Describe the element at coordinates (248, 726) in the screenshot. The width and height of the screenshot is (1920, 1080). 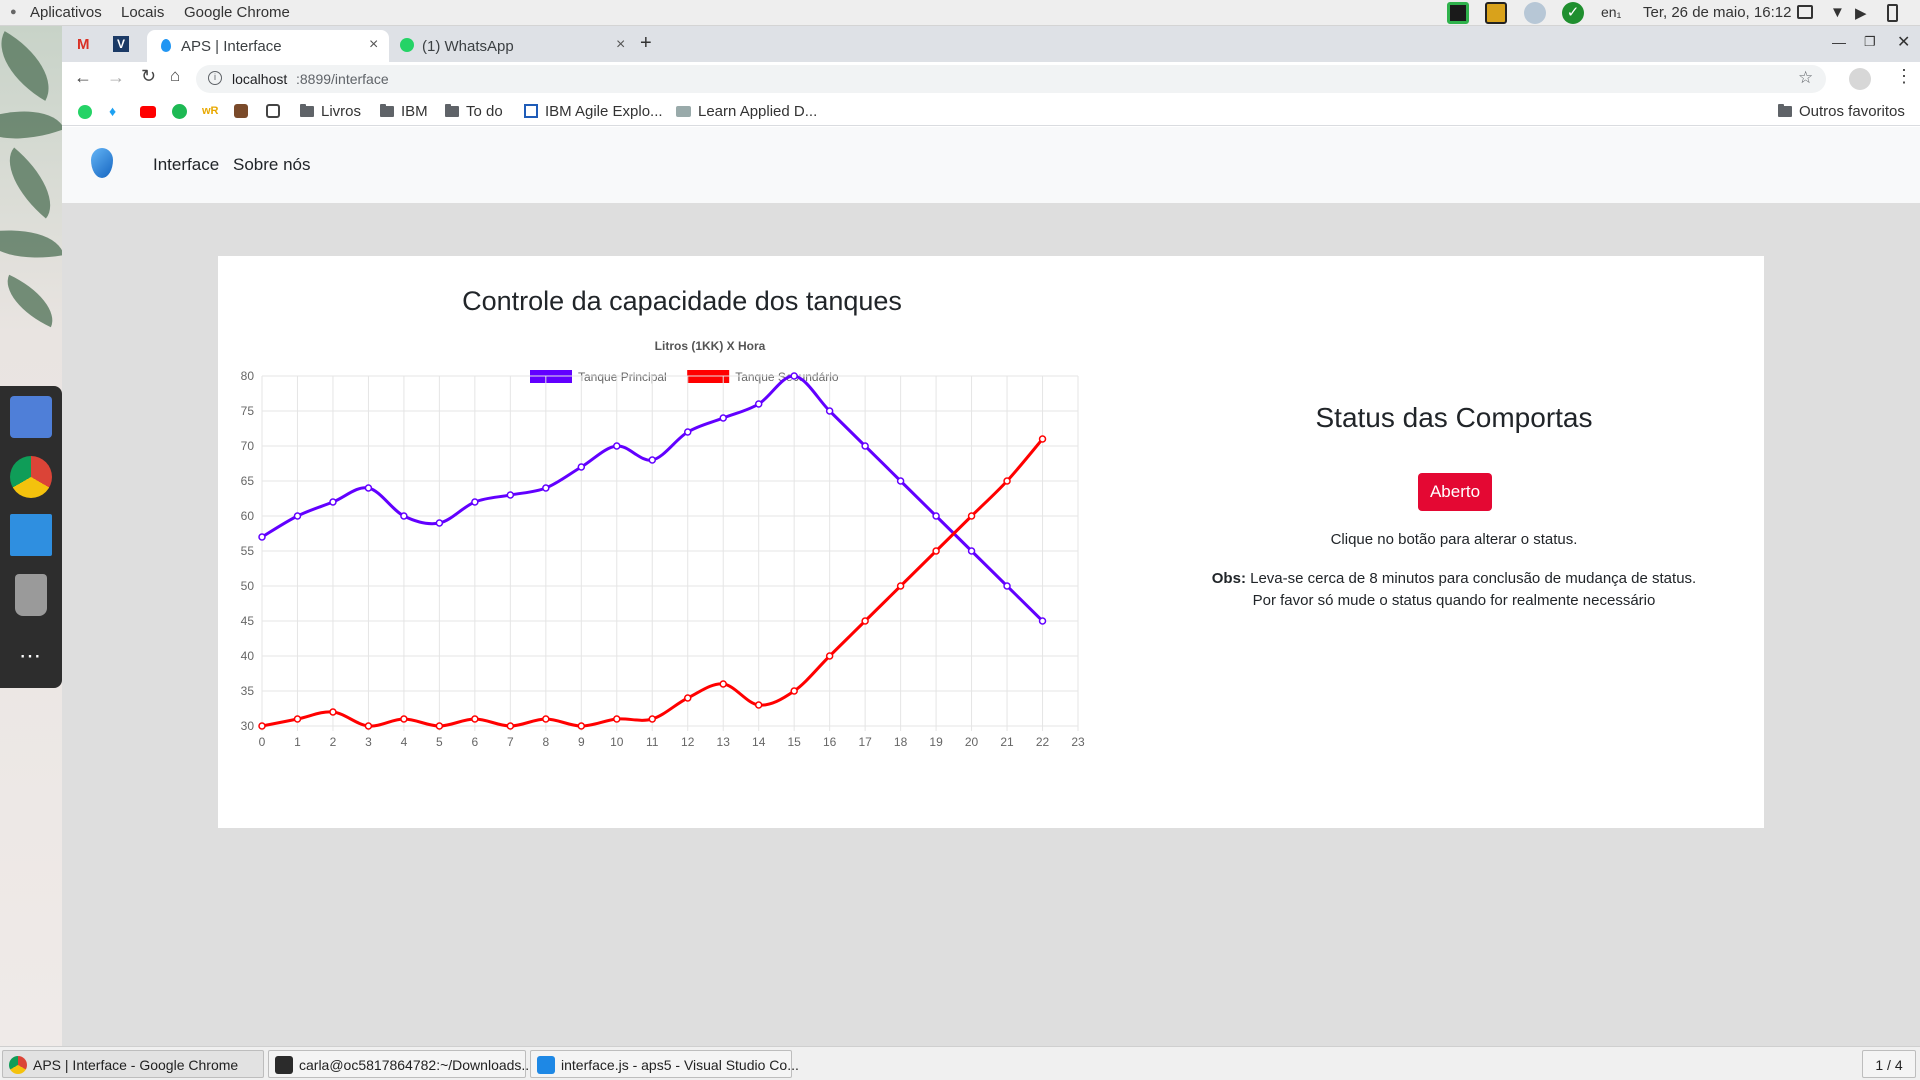
I see `y-tick-label: 30` at that location.